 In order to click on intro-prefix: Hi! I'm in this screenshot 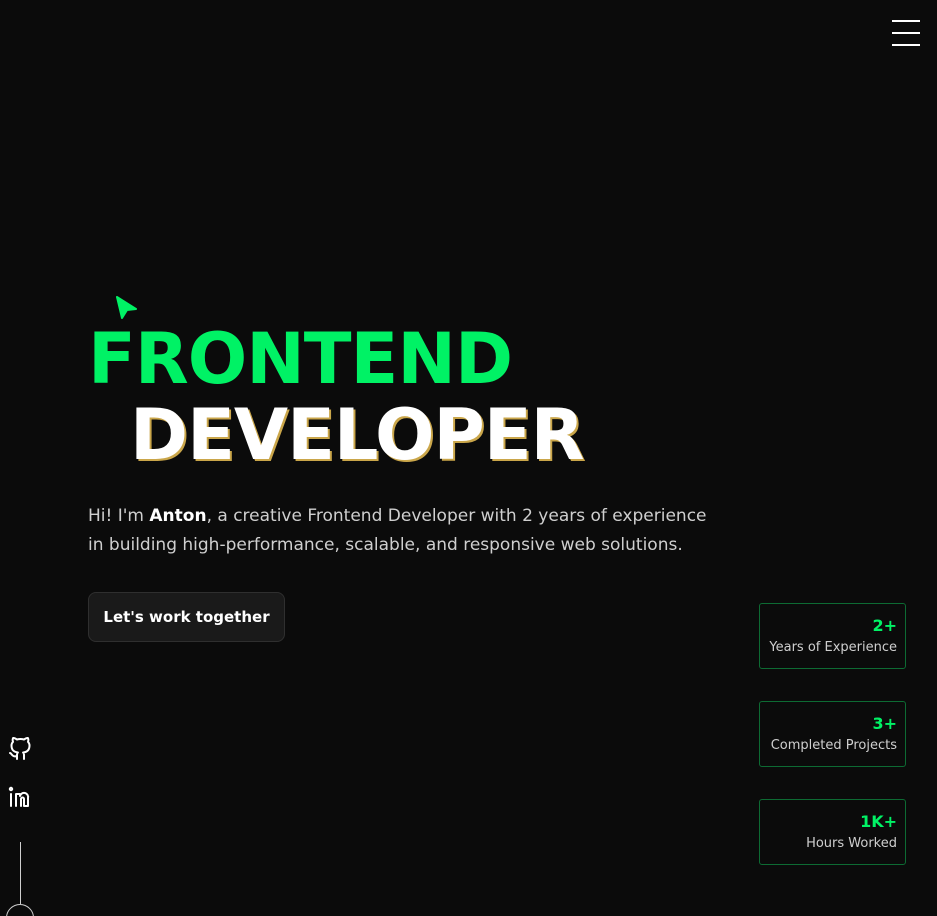, I will do `click(119, 516)`.